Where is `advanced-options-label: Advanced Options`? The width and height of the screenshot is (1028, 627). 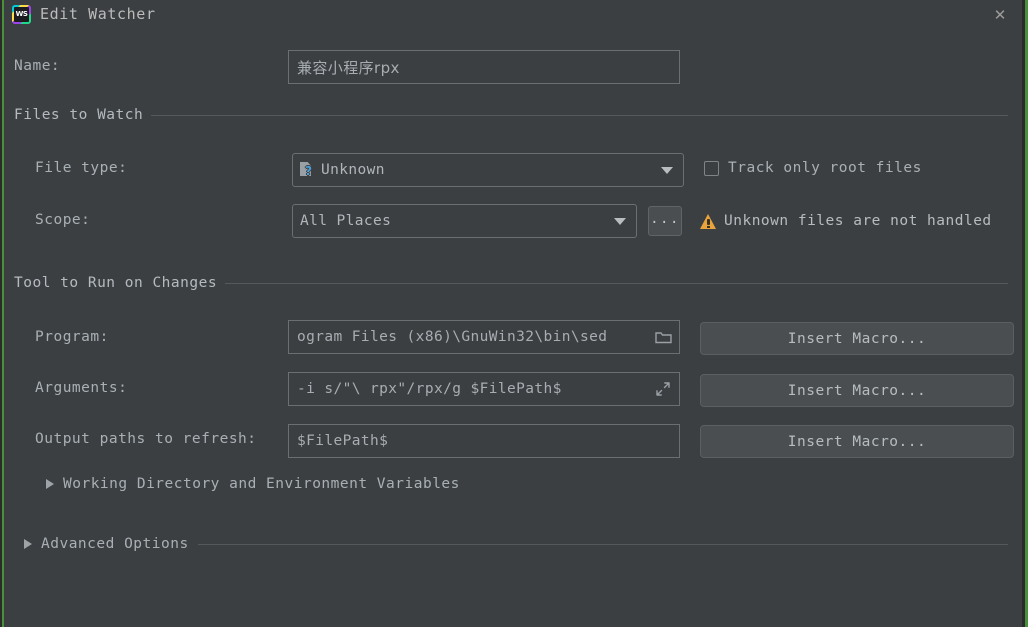 advanced-options-label: Advanced Options is located at coordinates (115, 544).